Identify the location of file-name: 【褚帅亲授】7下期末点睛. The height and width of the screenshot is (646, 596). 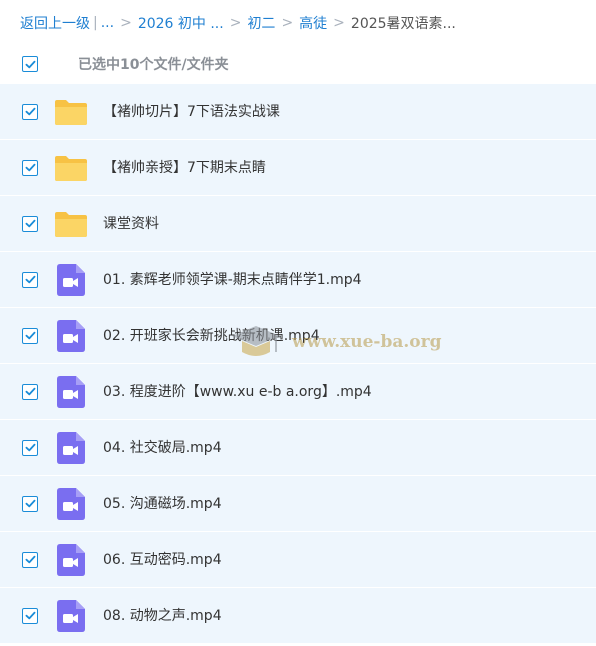
(184, 168).